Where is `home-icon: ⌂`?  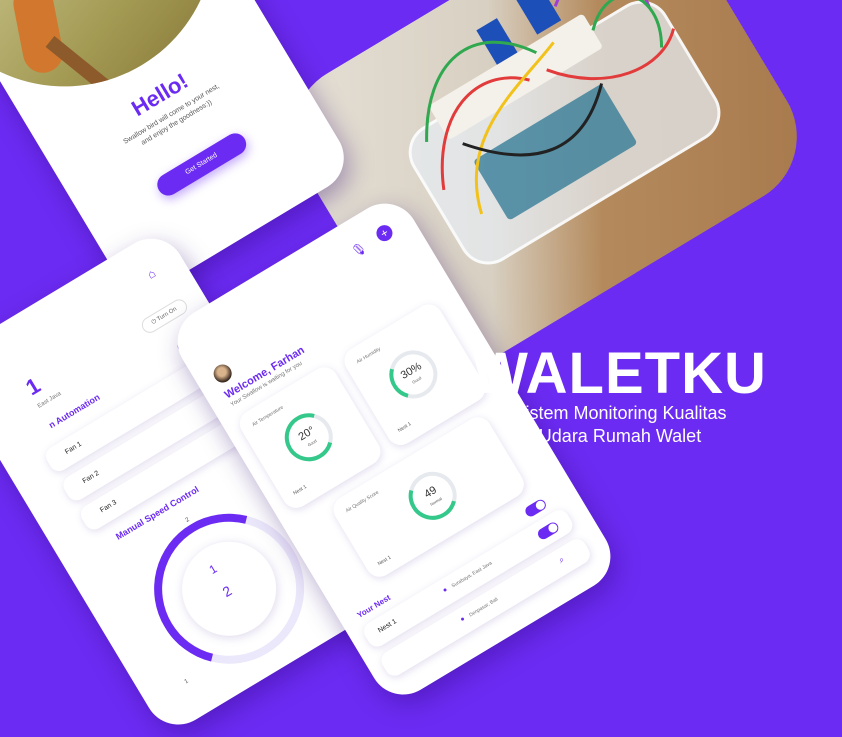
home-icon: ⌂ is located at coordinates (151, 274).